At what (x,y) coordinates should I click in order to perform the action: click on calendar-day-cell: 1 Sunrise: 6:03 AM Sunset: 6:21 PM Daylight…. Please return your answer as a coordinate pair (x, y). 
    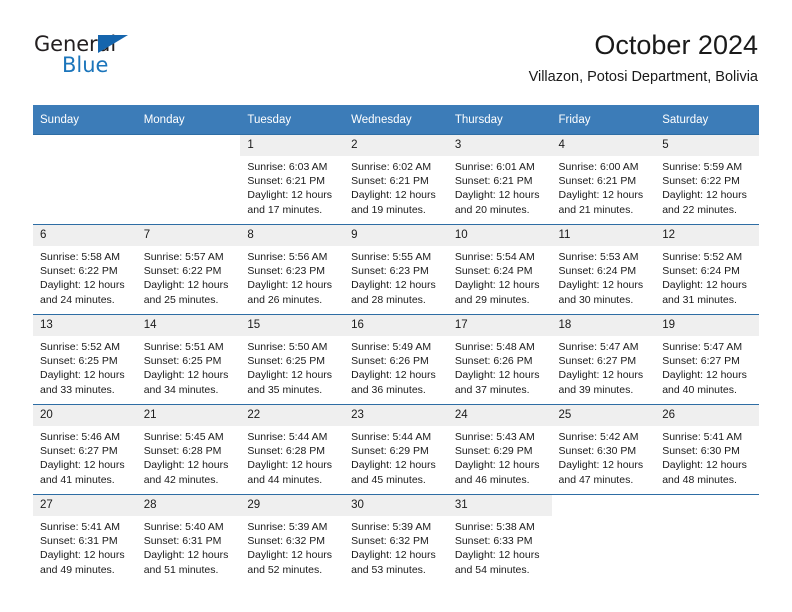
    Looking at the image, I should click on (292, 179).